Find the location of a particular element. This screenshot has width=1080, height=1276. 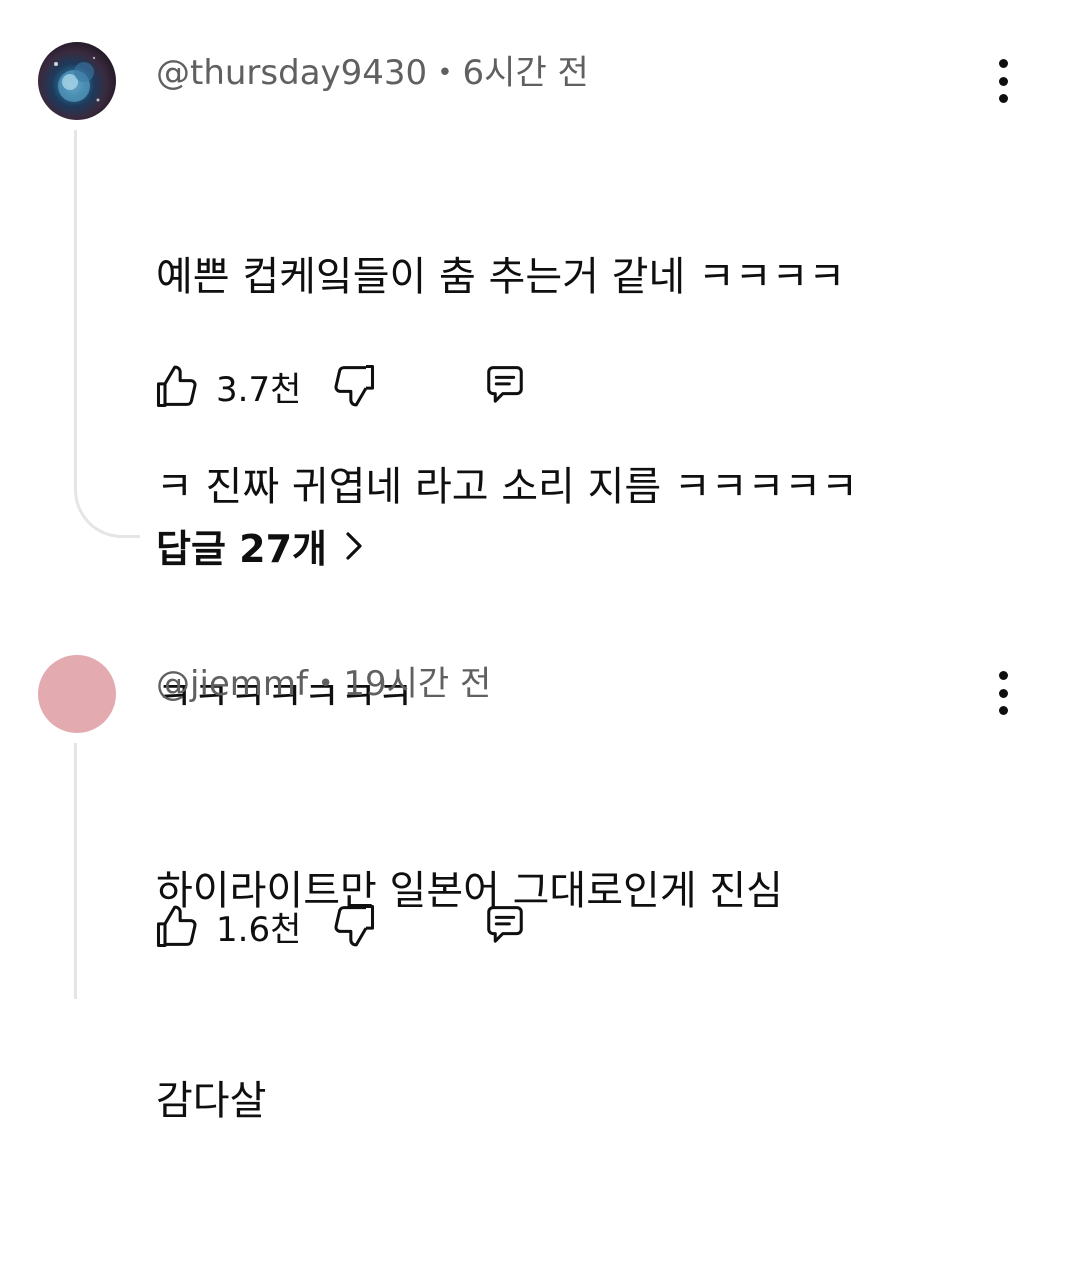

replies-label: 답글 27개 is located at coordinates (241, 549).